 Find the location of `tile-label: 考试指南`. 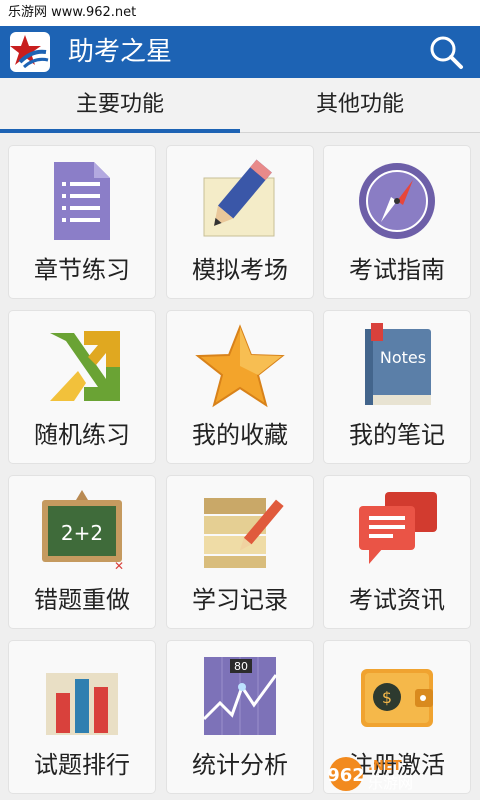

tile-label: 考试指南 is located at coordinates (397, 270).